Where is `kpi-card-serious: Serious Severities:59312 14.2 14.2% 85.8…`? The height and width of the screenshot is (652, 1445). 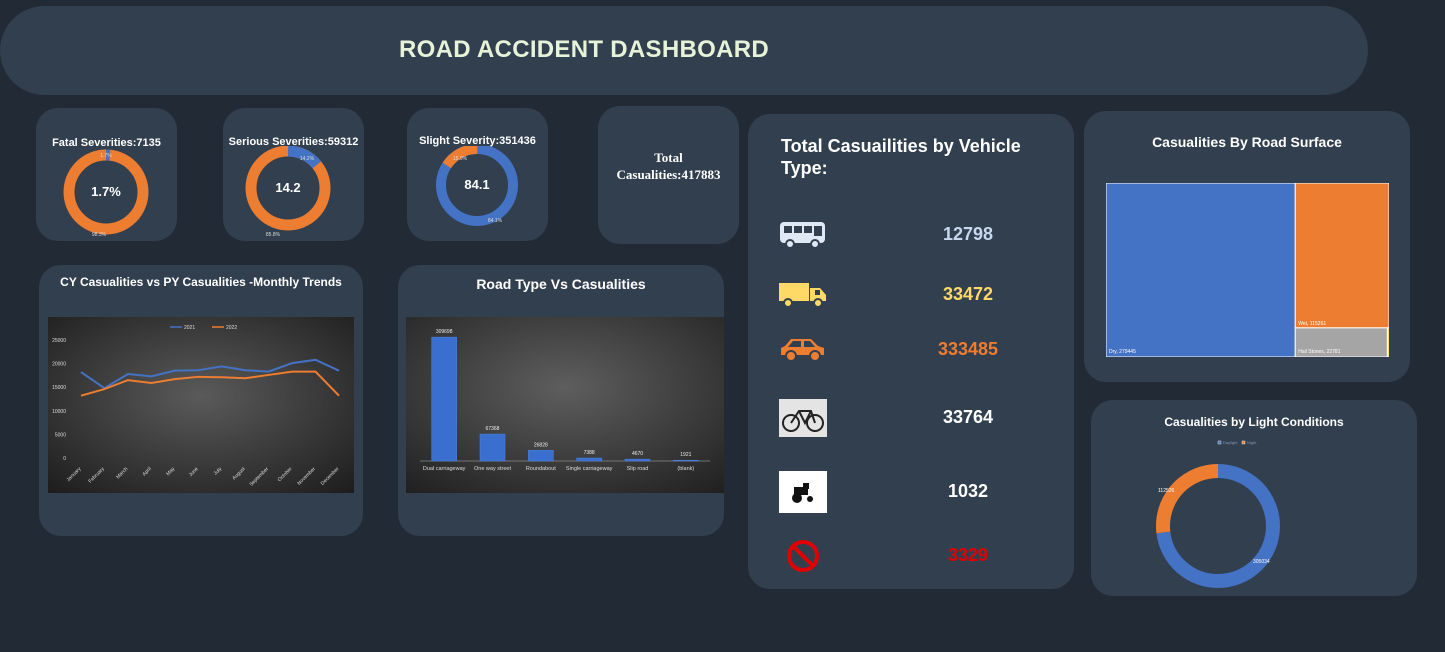 kpi-card-serious: Serious Severities:59312 14.2 14.2% 85.8… is located at coordinates (293, 174).